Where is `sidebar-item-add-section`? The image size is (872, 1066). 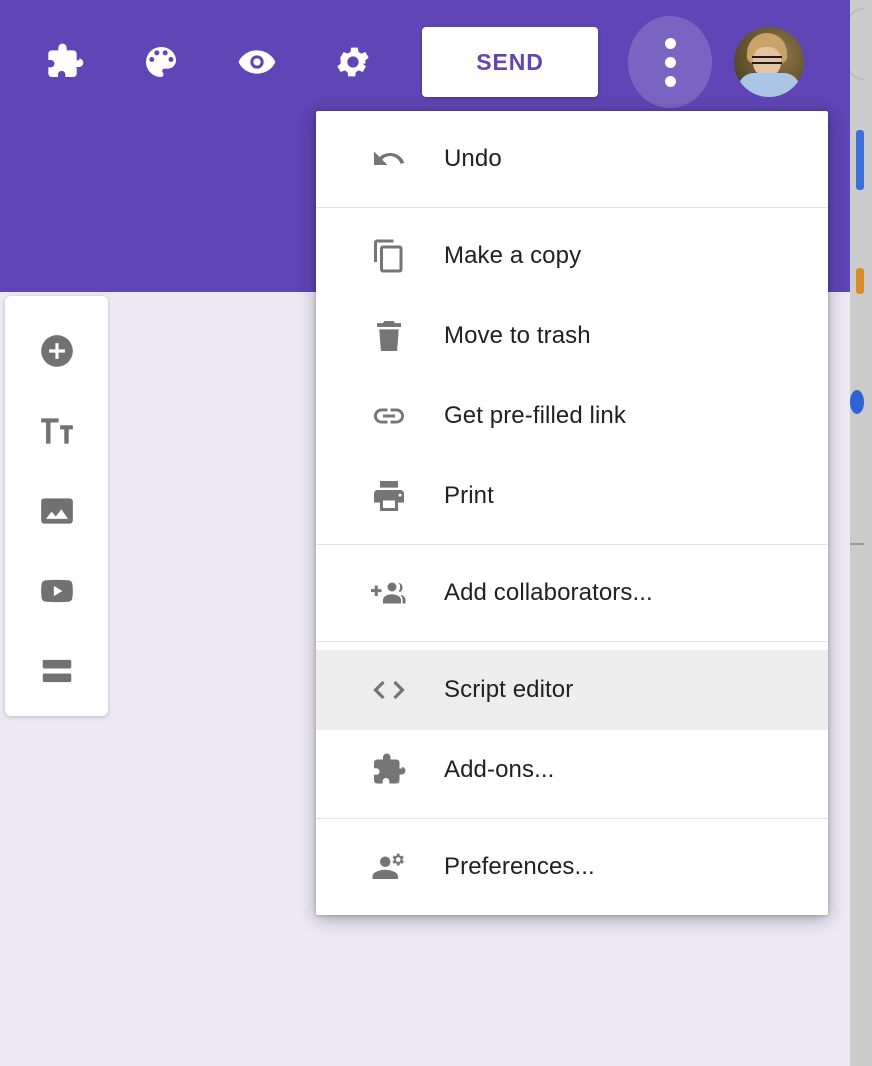 sidebar-item-add-section is located at coordinates (57, 671).